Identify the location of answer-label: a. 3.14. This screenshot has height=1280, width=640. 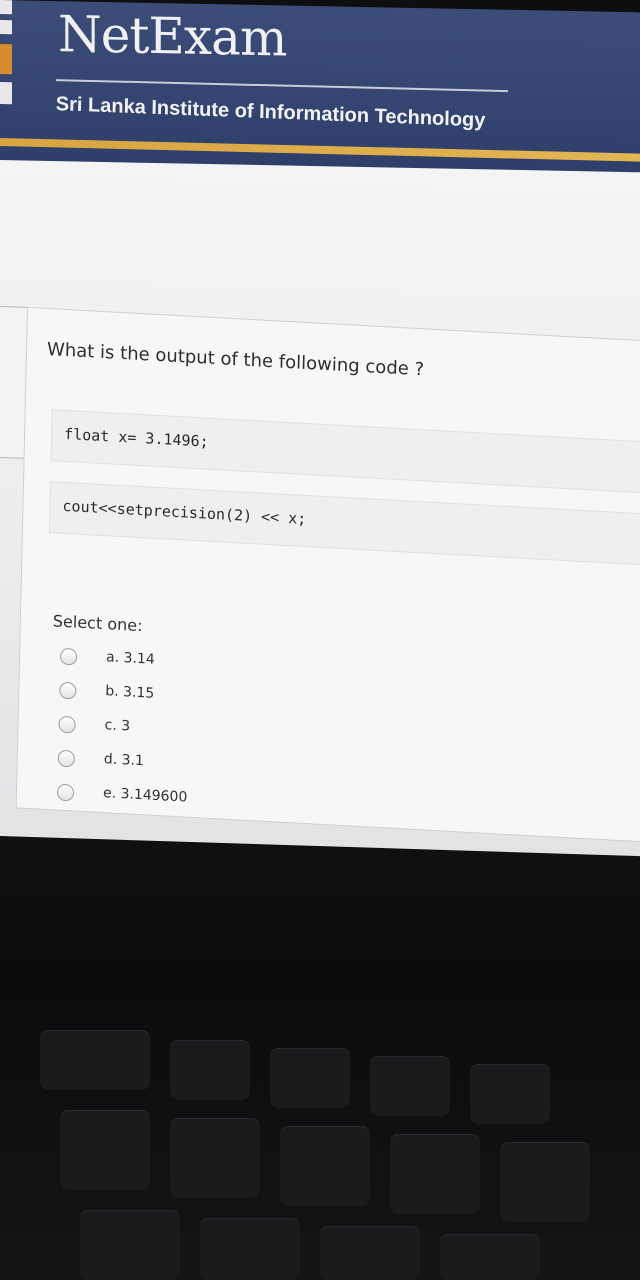
(130, 658).